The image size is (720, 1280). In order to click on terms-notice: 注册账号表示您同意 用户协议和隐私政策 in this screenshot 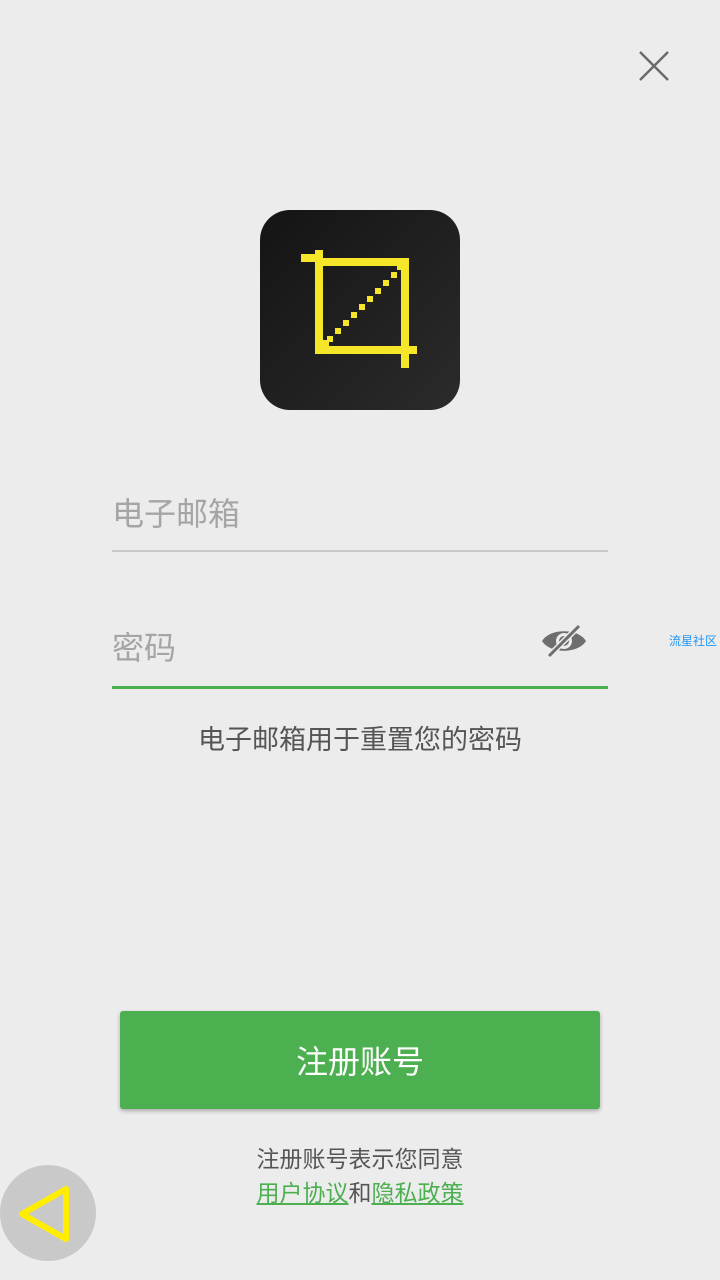, I will do `click(360, 1177)`.